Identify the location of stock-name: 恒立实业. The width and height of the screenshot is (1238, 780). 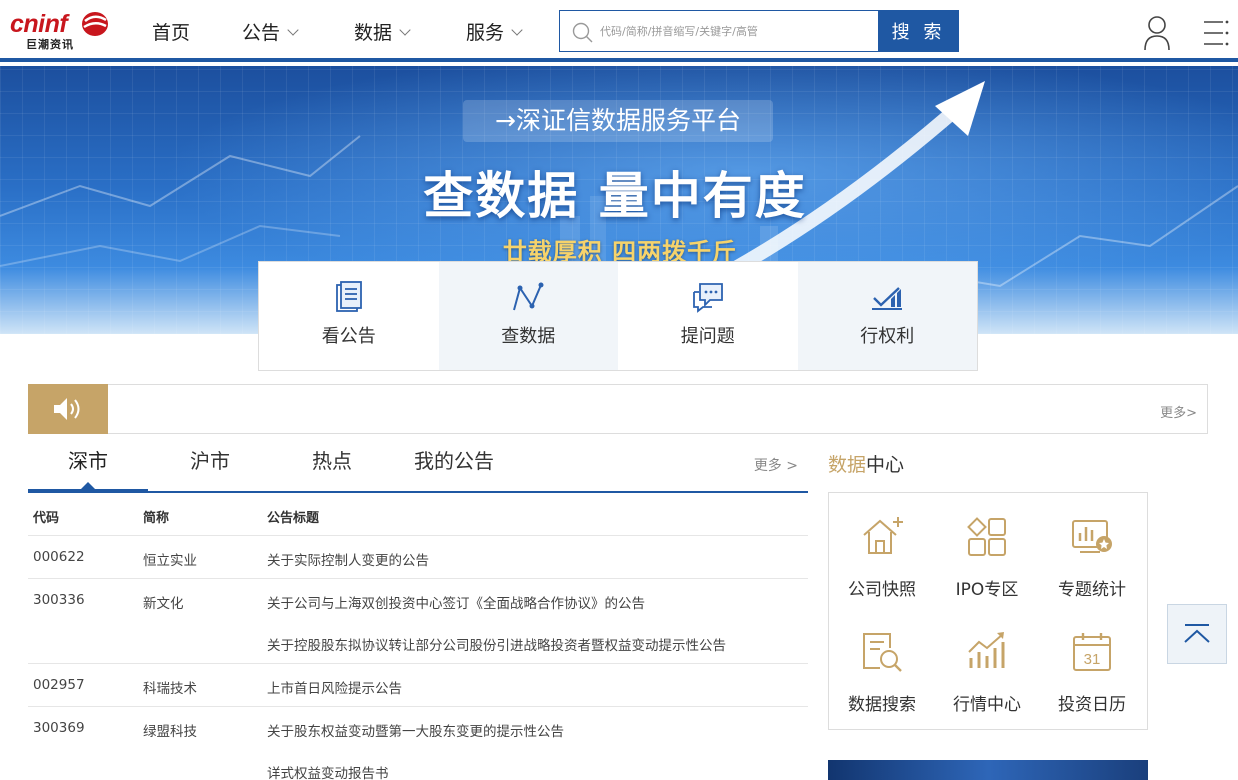
(170, 559).